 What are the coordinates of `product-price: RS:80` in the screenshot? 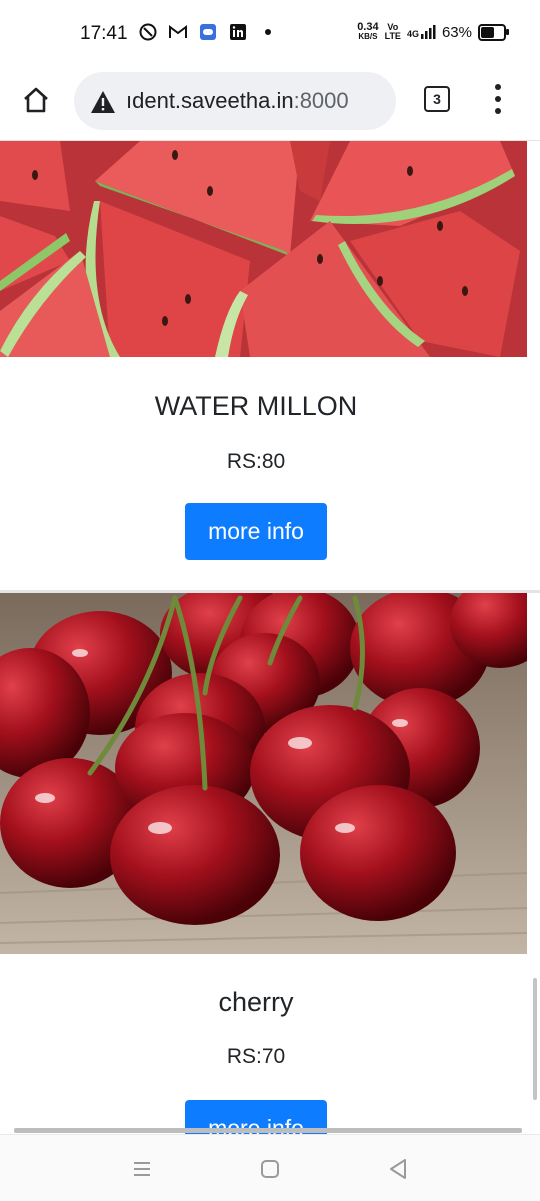 It's located at (256, 461).